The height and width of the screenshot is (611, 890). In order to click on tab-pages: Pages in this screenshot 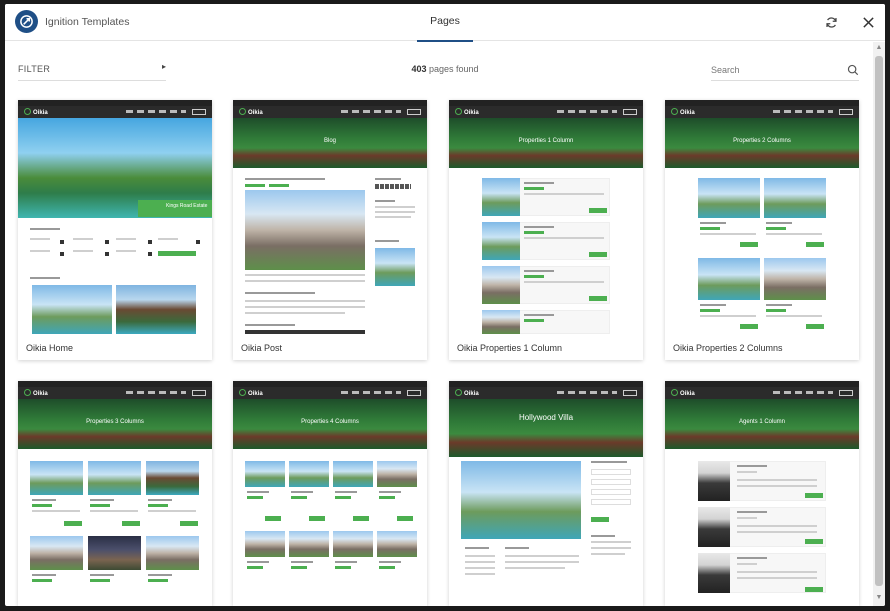, I will do `click(445, 23)`.